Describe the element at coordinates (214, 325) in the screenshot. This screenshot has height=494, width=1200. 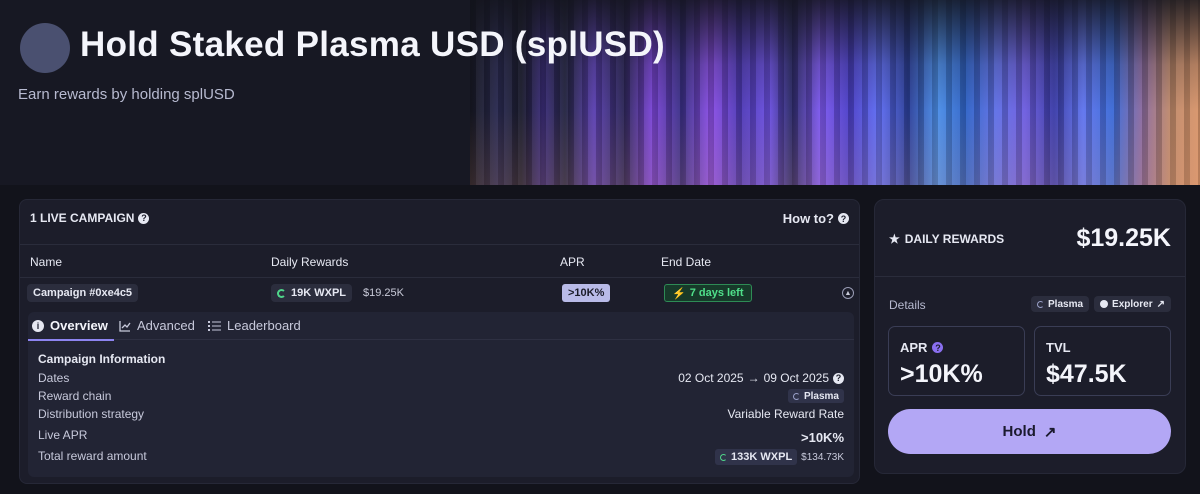
I see `list-icon` at that location.